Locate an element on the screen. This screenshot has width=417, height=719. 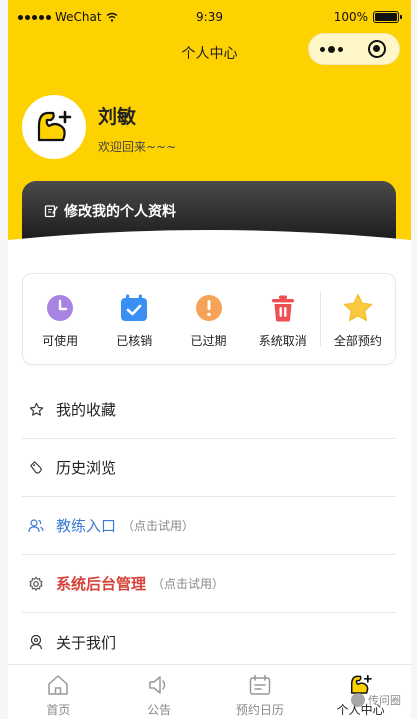
target-icon is located at coordinates (376, 49).